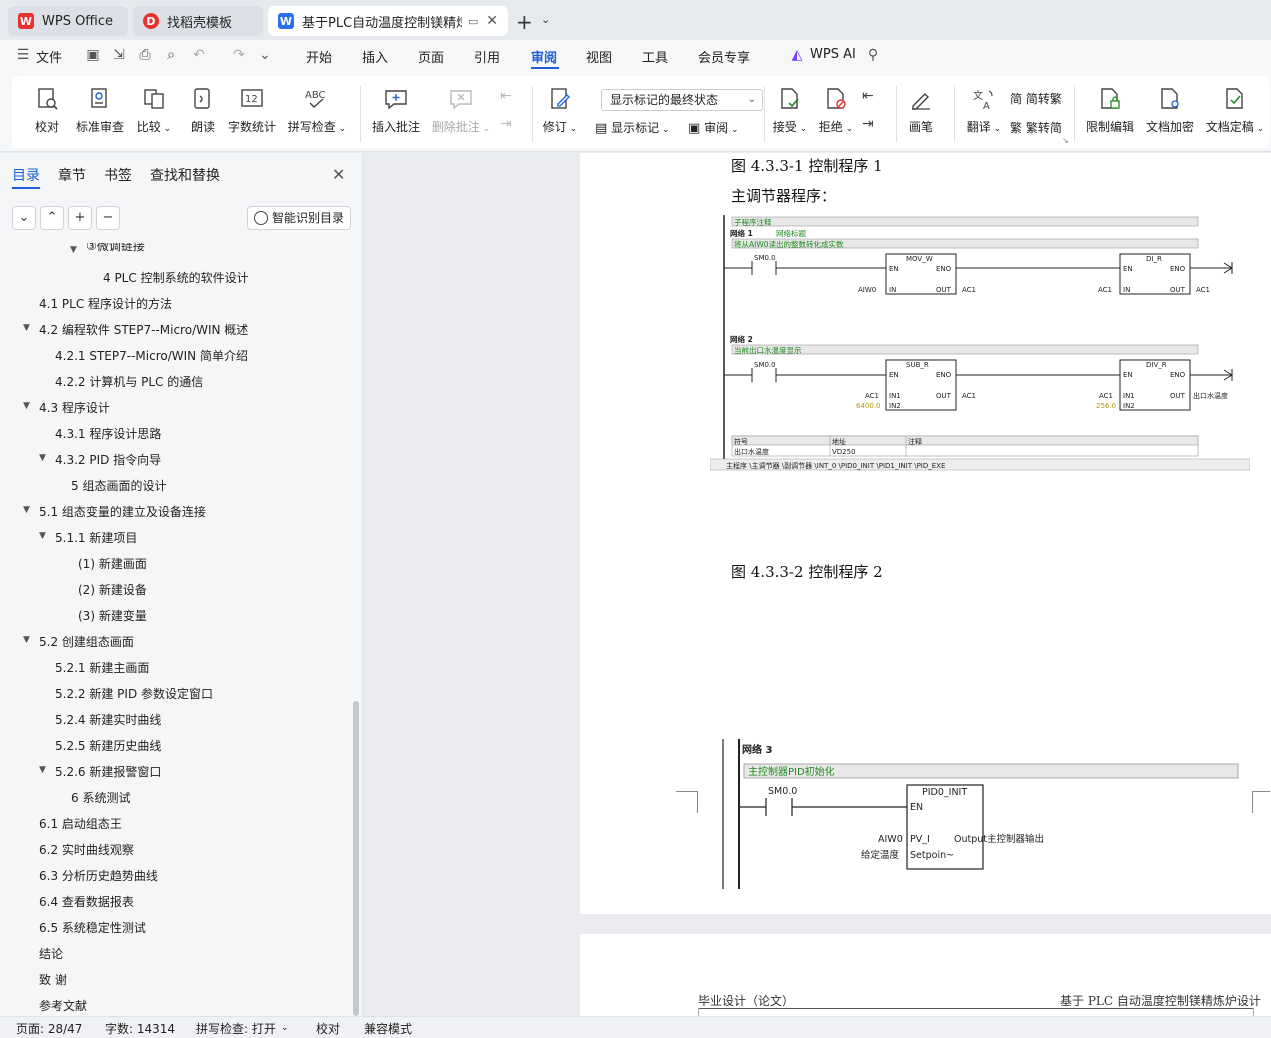 The width and height of the screenshot is (1271, 1038). Describe the element at coordinates (108, 719) in the screenshot. I see `toc-item: 5.2.4 新建实时曲线` at that location.